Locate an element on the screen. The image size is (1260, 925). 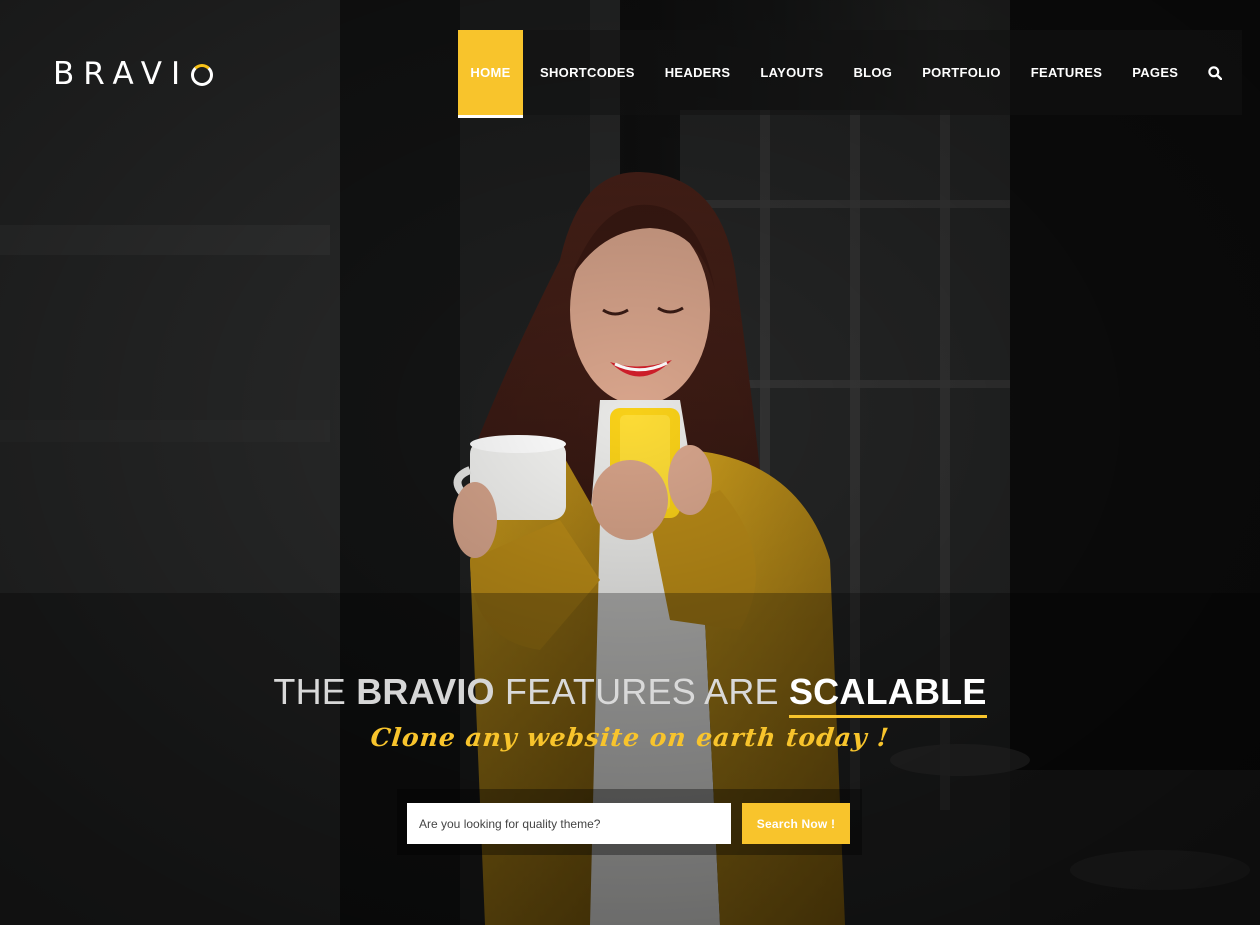
nav-item-layouts: LAYOUTS is located at coordinates (791, 72).